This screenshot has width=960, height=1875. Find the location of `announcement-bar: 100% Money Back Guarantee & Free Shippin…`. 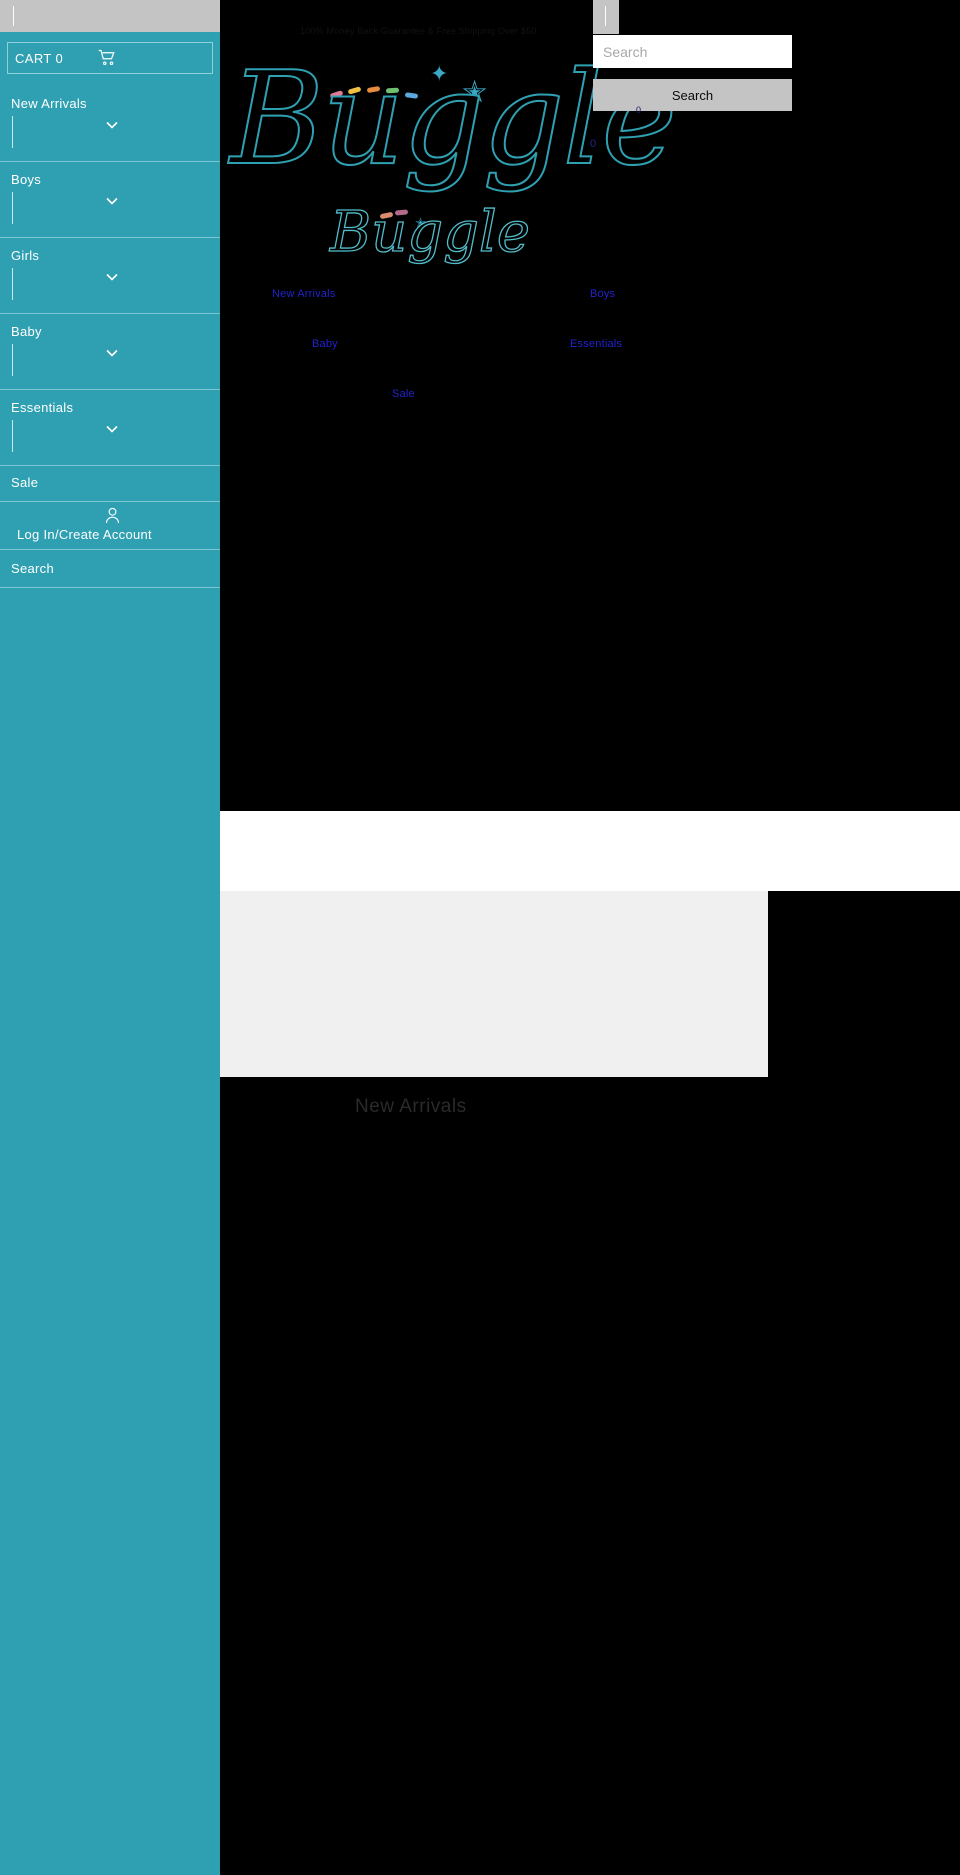

announcement-bar: 100% Money Back Guarantee & Free Shippin… is located at coordinates (418, 31).